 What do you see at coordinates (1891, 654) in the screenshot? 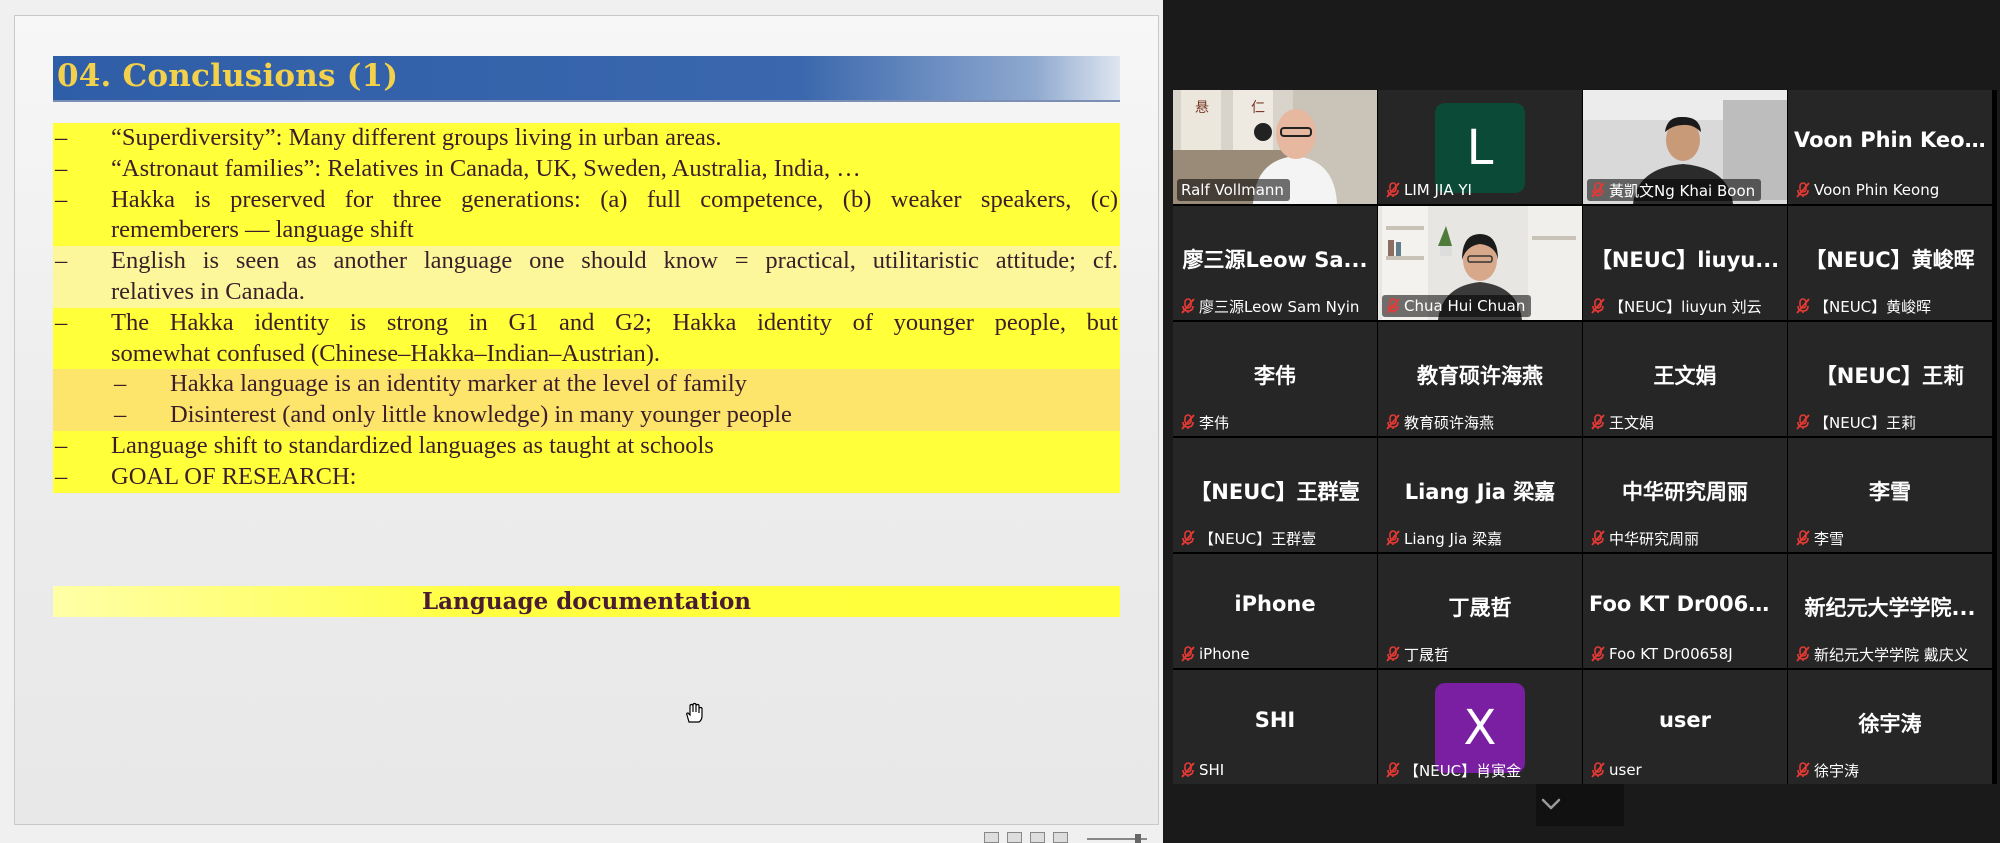
I see `participant-name: 新纪元大学学院 戴庆义` at bounding box center [1891, 654].